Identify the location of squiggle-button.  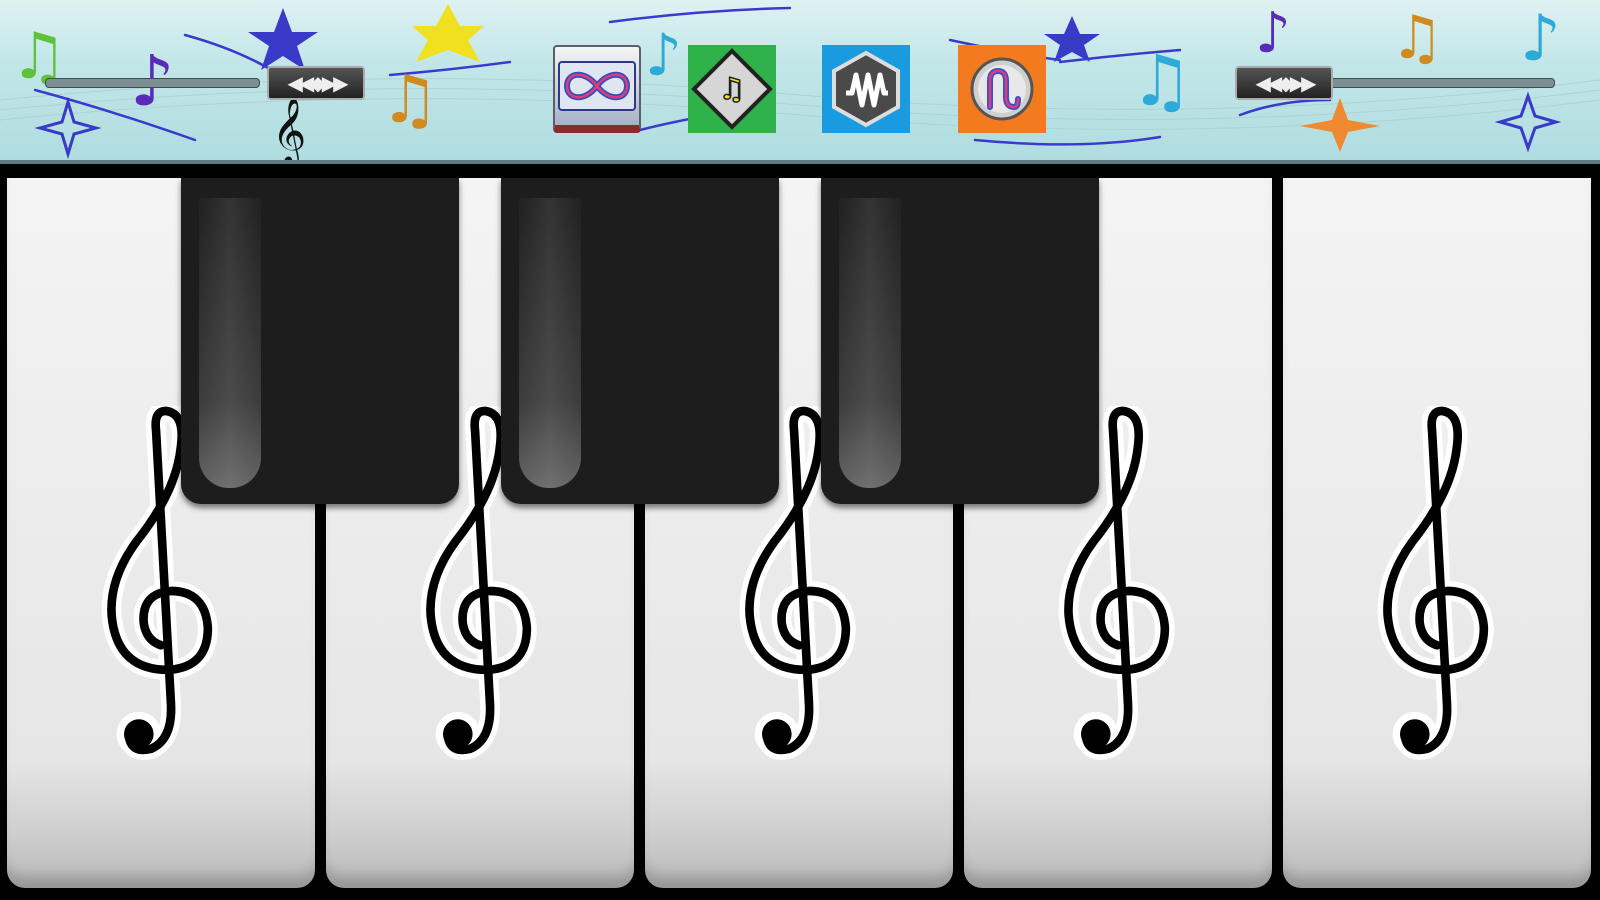
(1002, 89).